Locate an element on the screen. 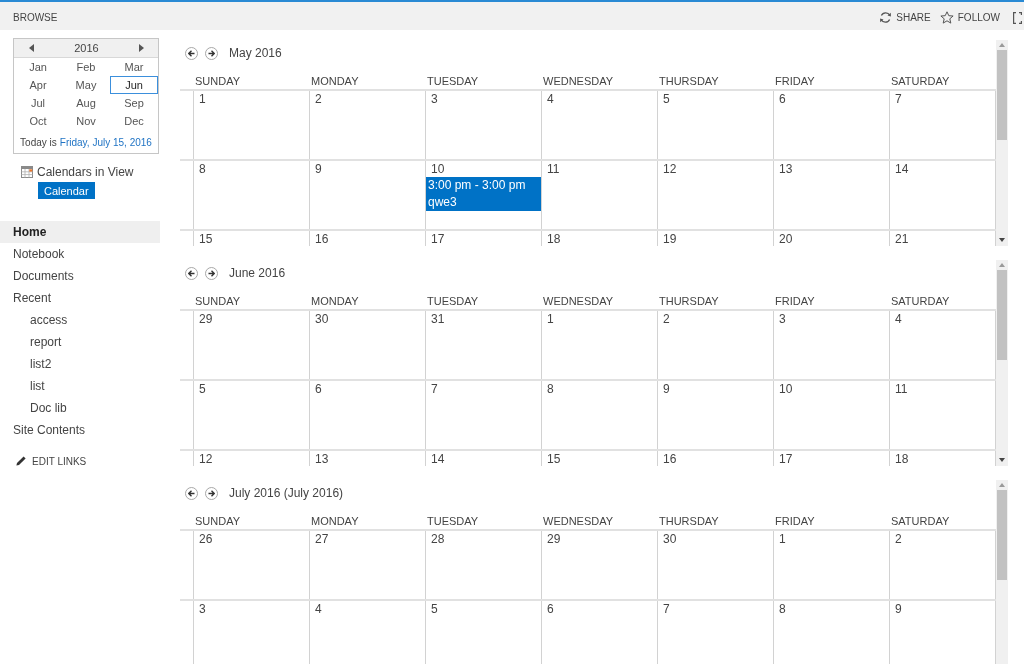 The height and width of the screenshot is (664, 1024). weekday-header: WEDNESDAY is located at coordinates (578, 81).